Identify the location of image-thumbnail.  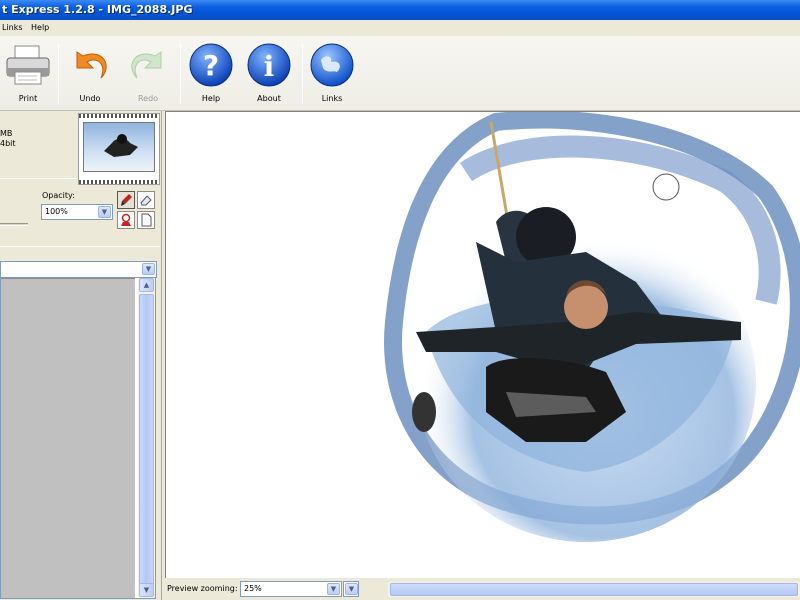
(119, 149).